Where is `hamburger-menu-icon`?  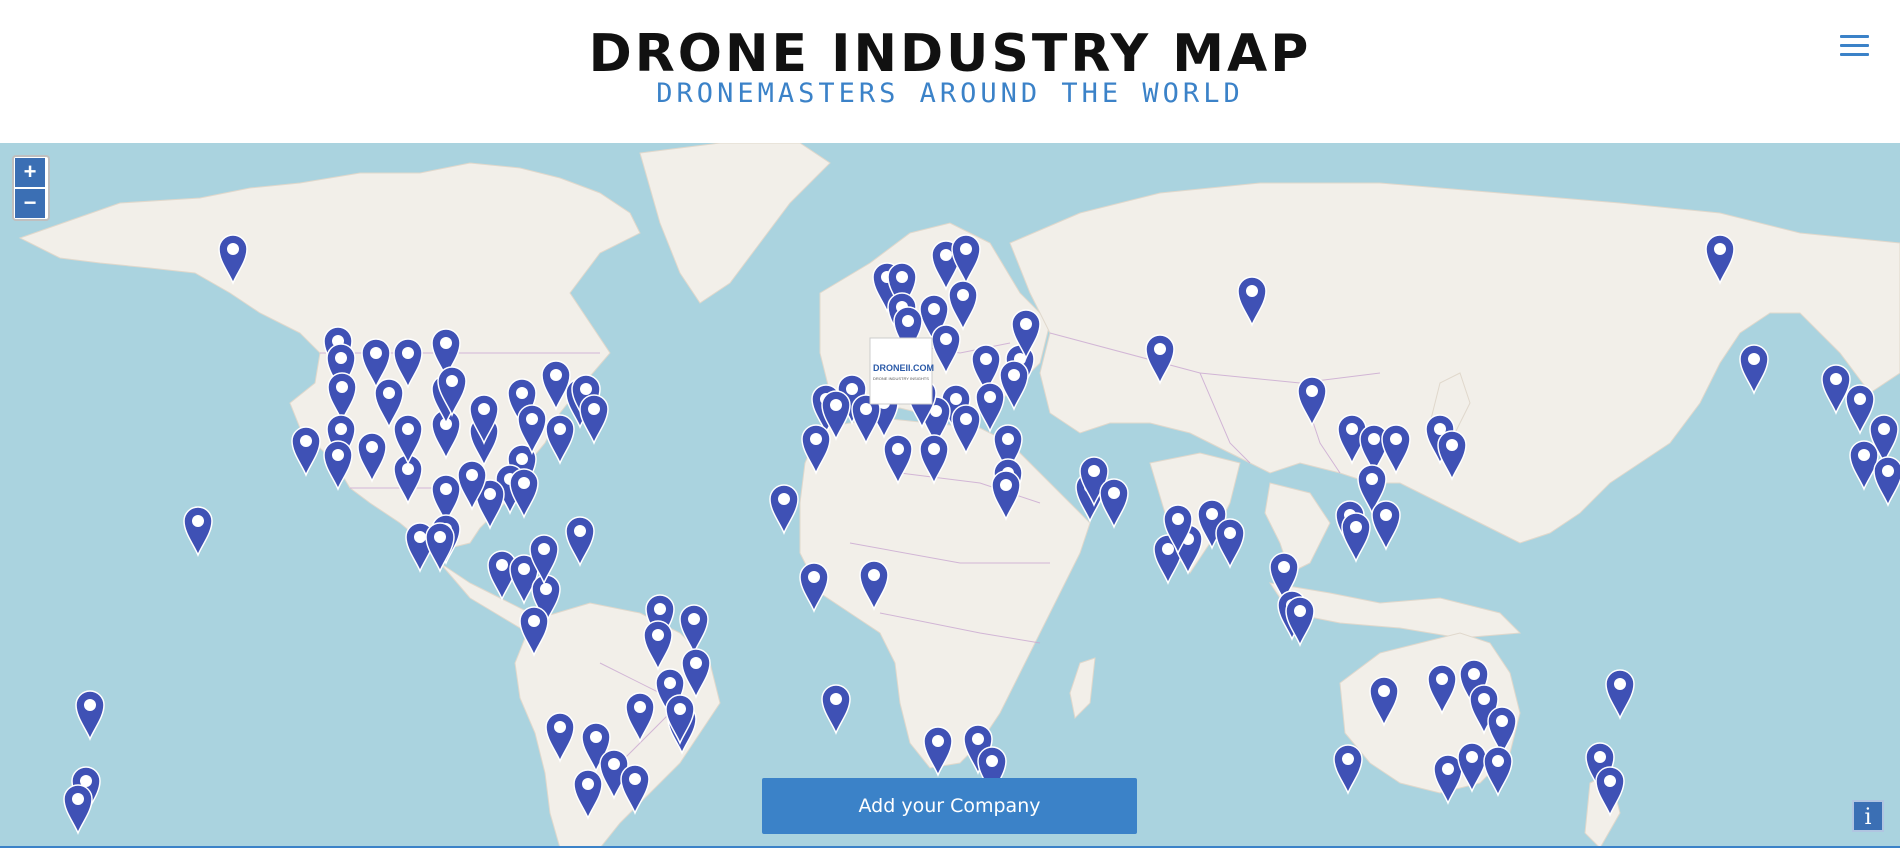 hamburger-menu-icon is located at coordinates (1854, 46).